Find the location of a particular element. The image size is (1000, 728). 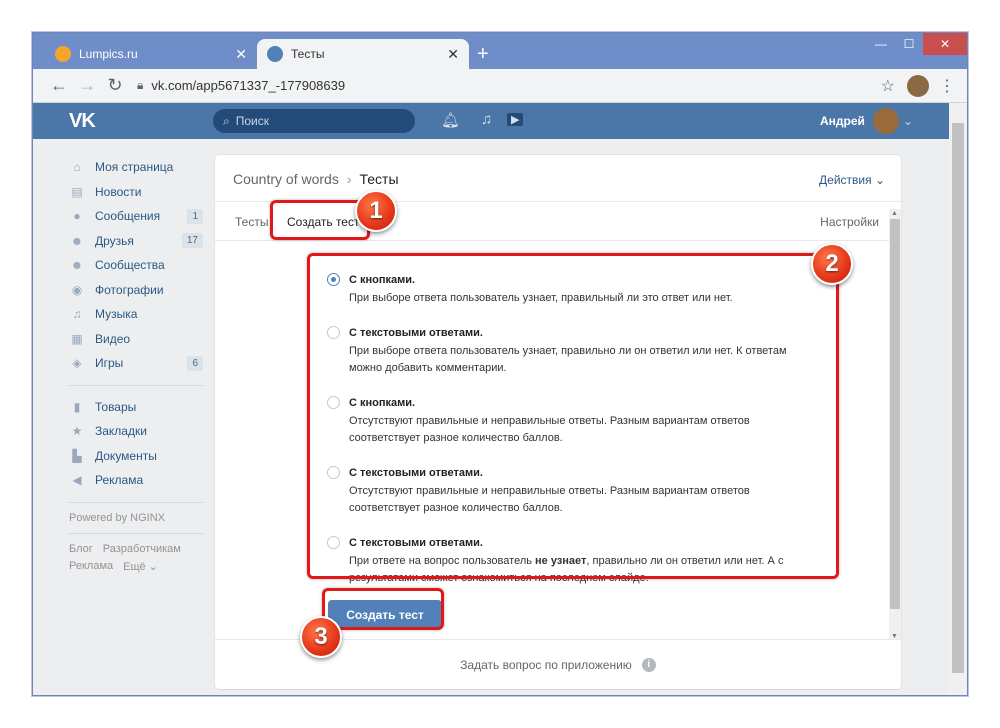

forward-icon: → is located at coordinates (87, 85).